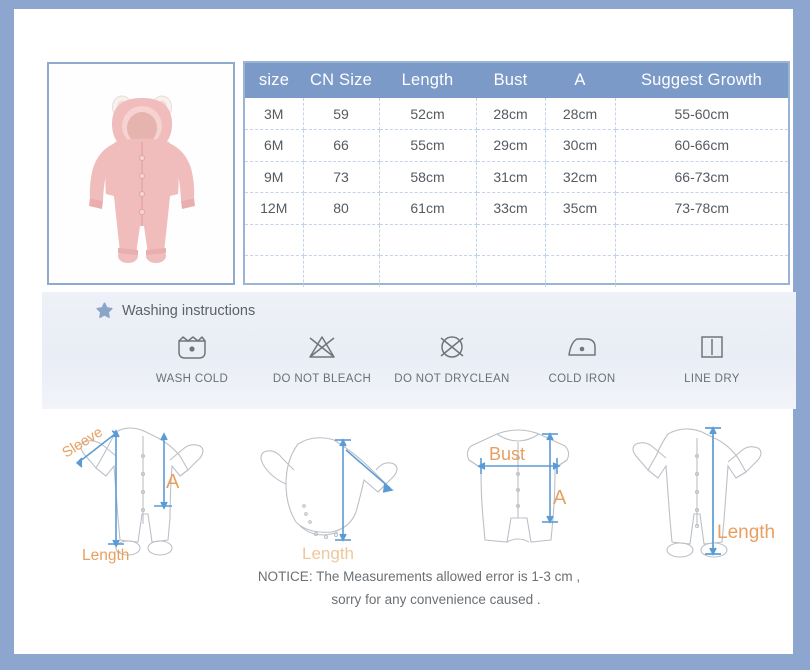 The height and width of the screenshot is (670, 810). I want to click on cell-a: 28cm, so click(580, 114).